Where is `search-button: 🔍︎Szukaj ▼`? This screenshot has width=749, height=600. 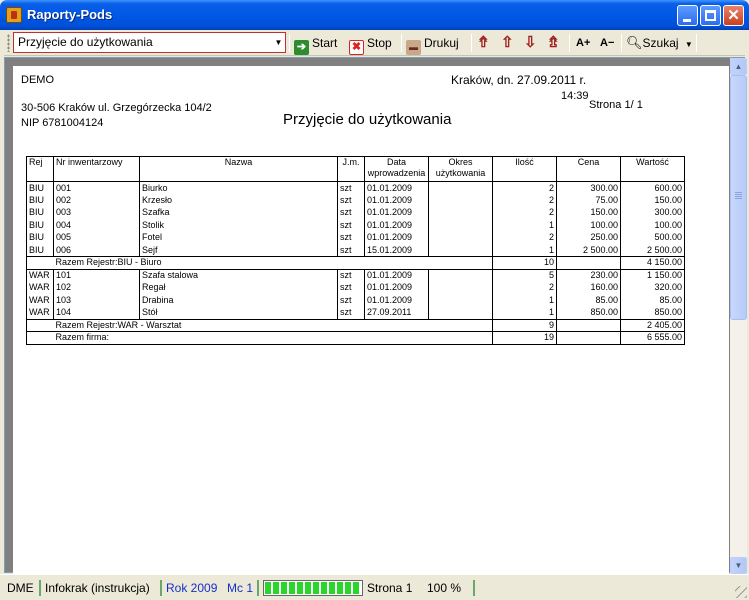
search-button: 🔍︎Szukaj ▼ is located at coordinates (659, 43).